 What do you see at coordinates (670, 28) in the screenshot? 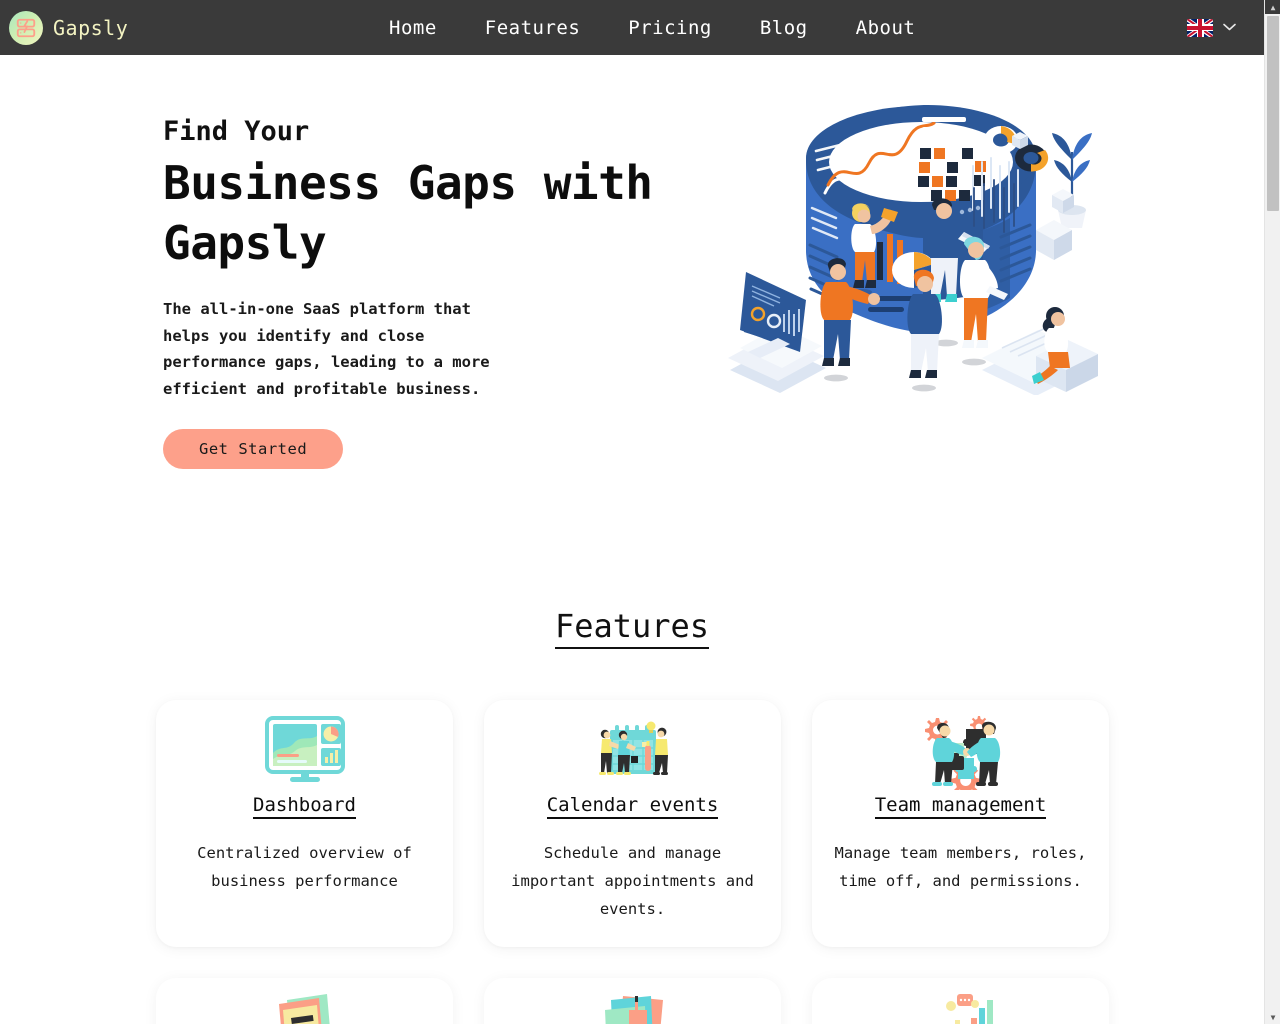
I see `nav-item-pricing: Pricing` at bounding box center [670, 28].